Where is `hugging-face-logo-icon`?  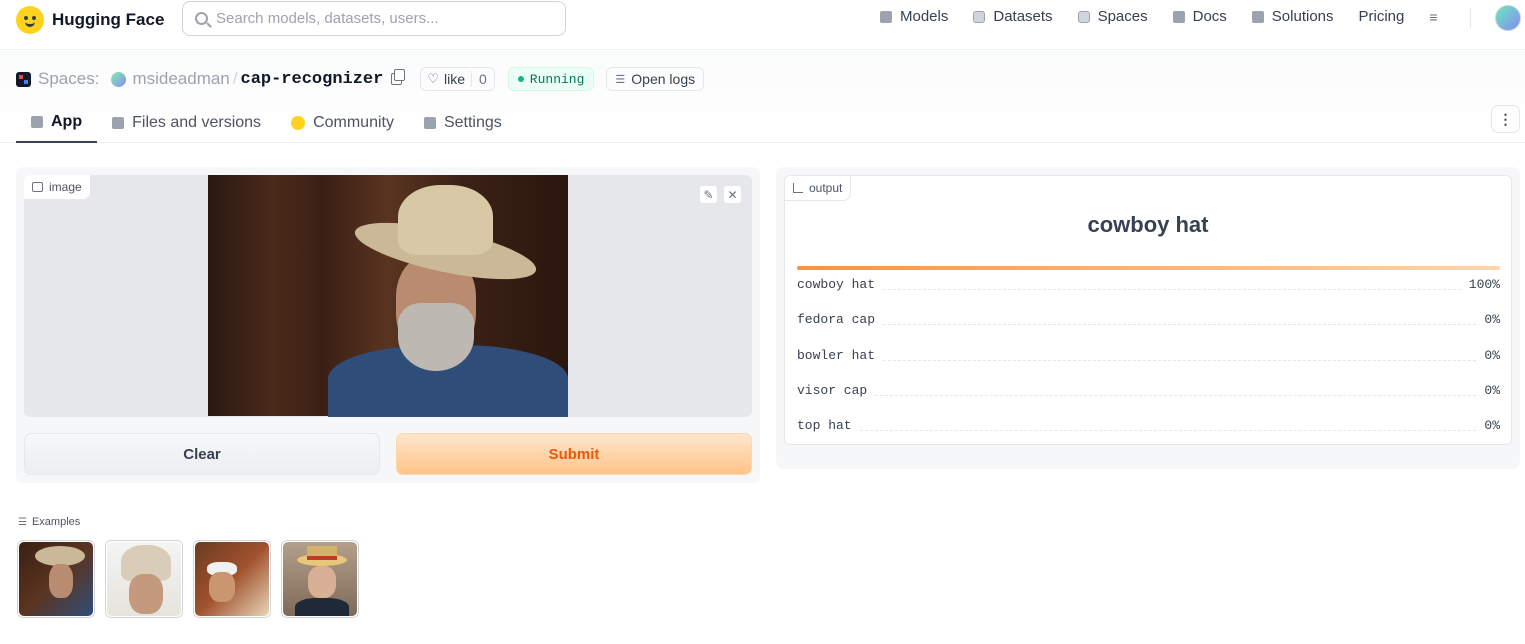 hugging-face-logo-icon is located at coordinates (30, 20).